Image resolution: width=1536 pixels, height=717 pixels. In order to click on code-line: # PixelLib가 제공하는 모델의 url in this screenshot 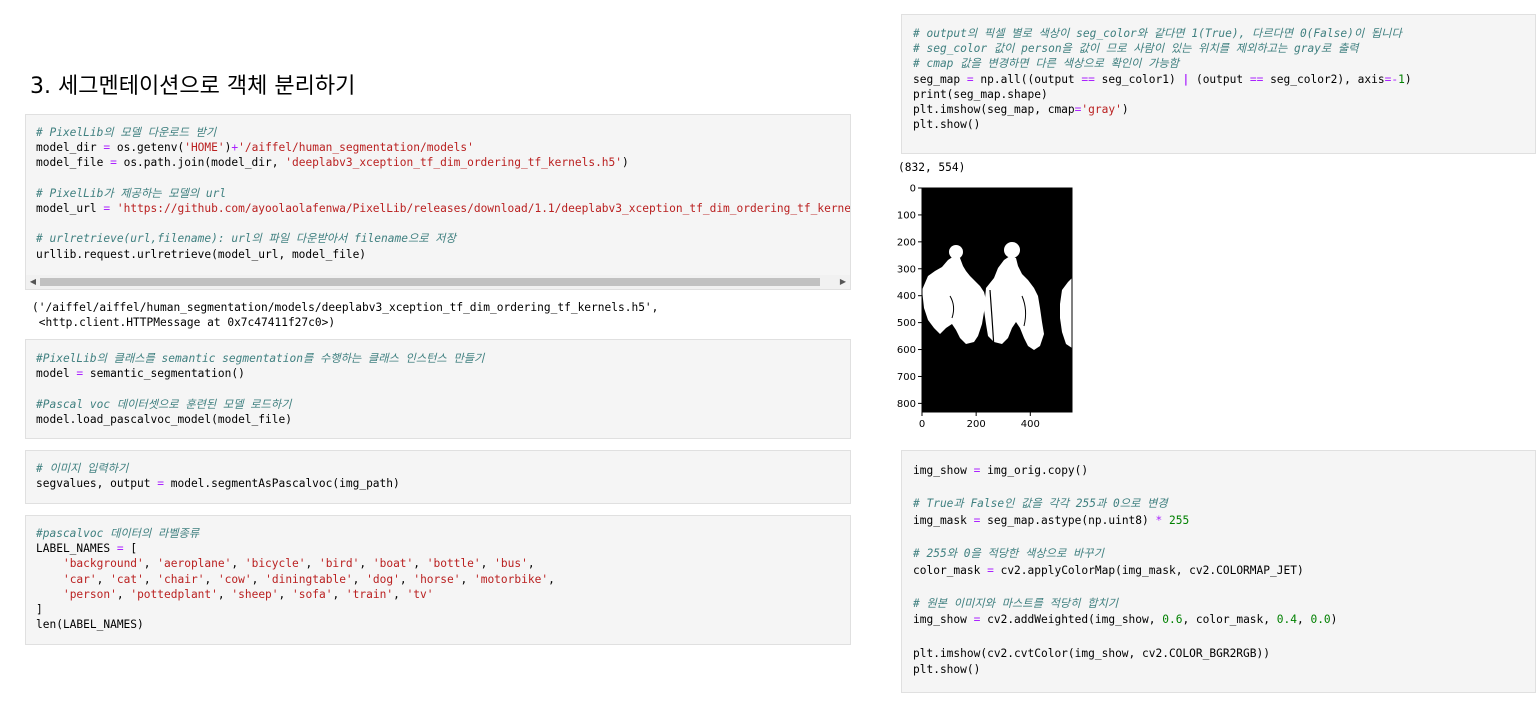, I will do `click(443, 193)`.